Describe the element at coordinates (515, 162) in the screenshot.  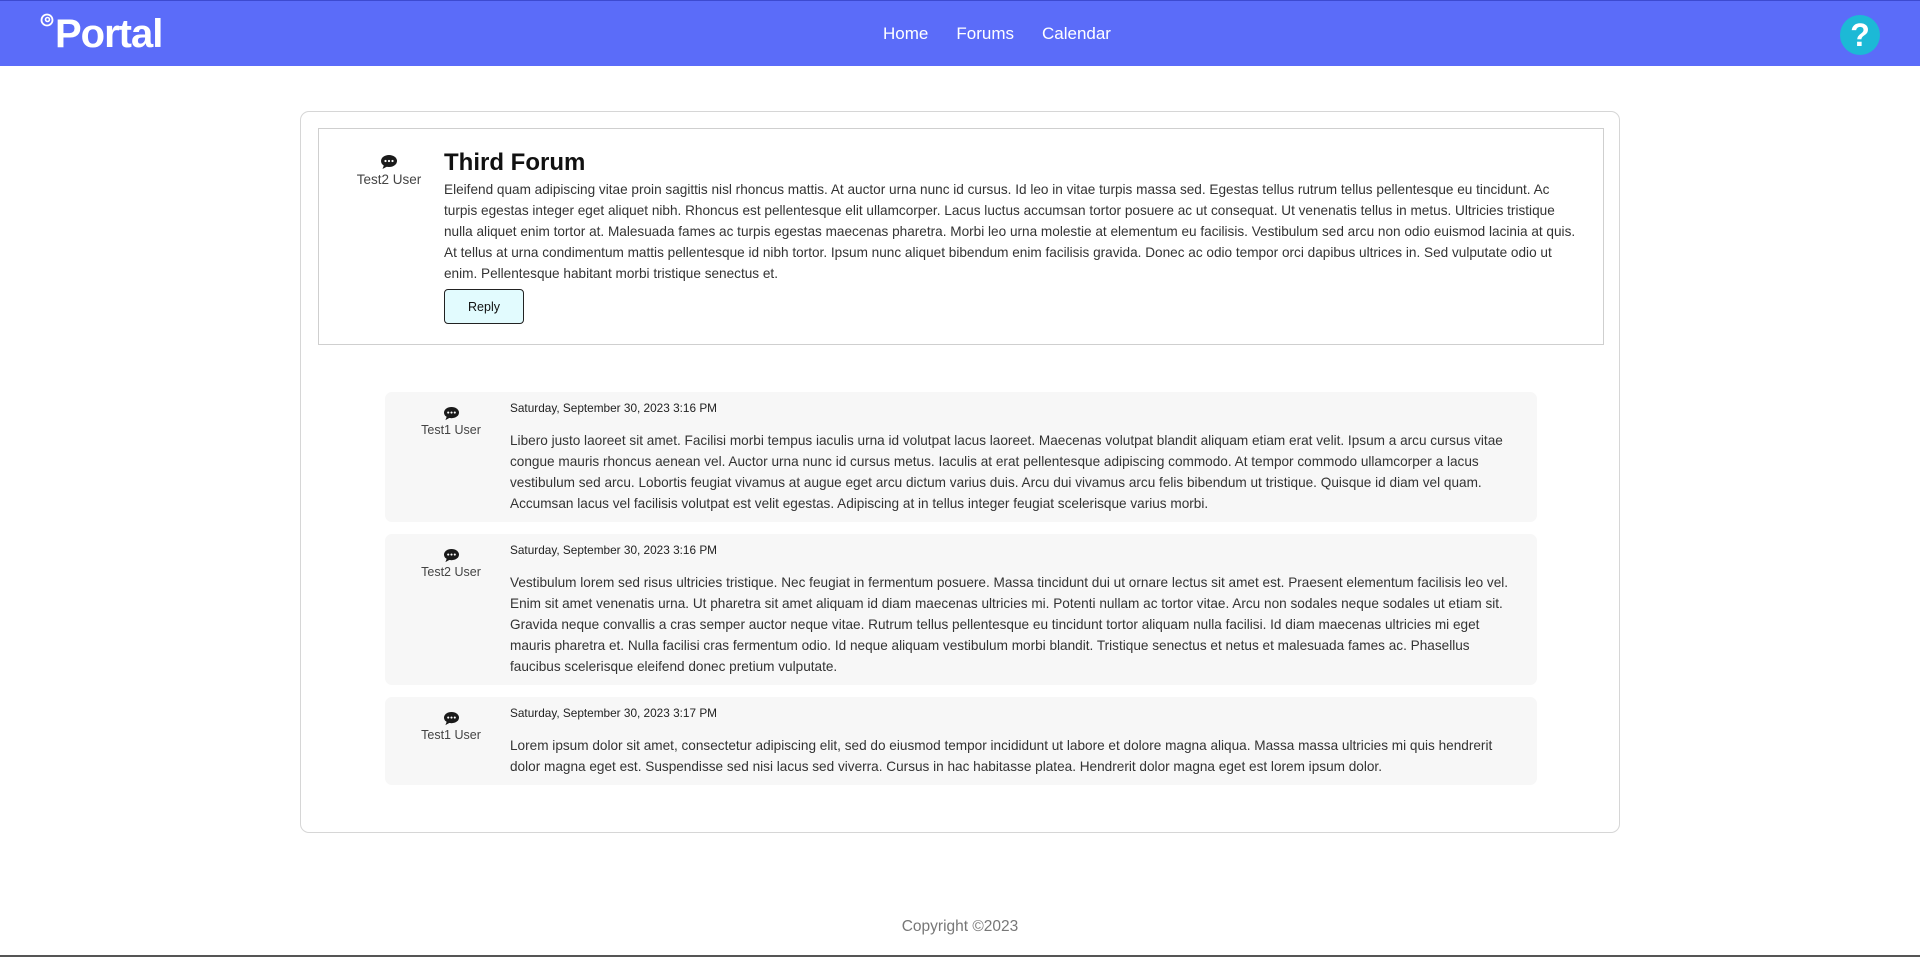
I see `forum-title: Third Forum` at that location.